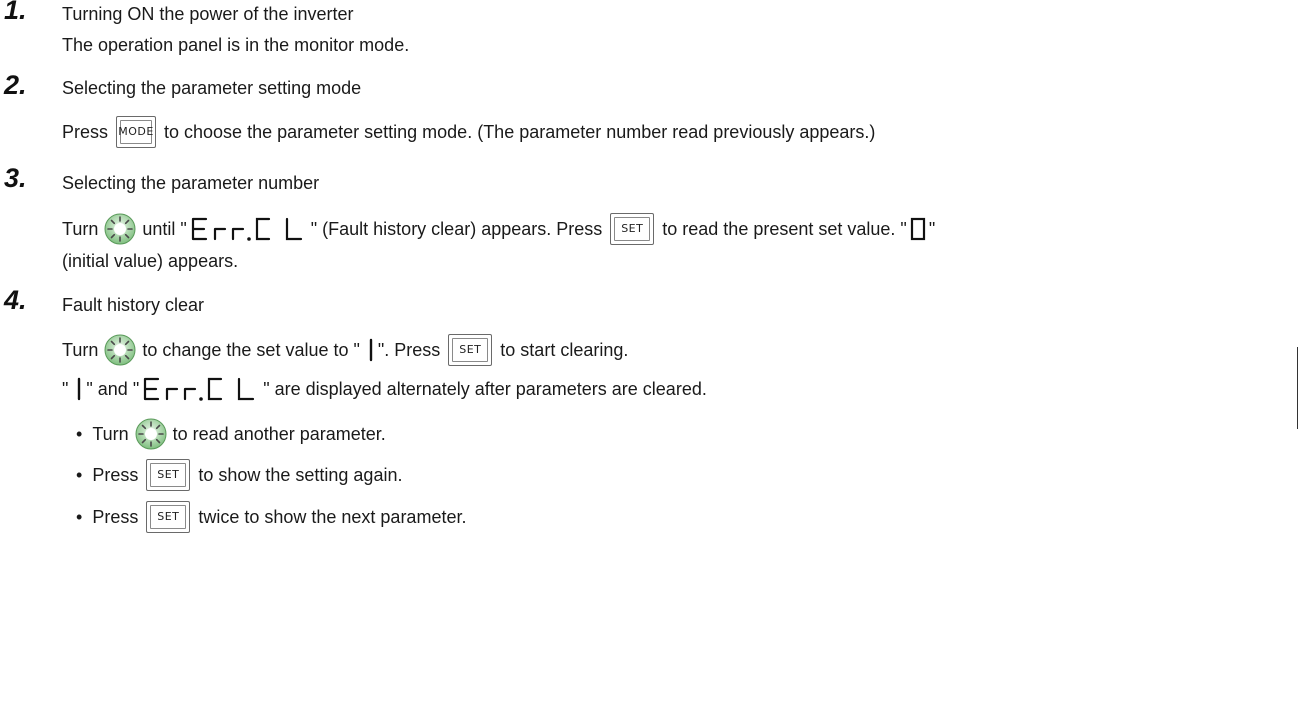 The height and width of the screenshot is (707, 1299). What do you see at coordinates (932, 229) in the screenshot?
I see `quote-close: "` at bounding box center [932, 229].